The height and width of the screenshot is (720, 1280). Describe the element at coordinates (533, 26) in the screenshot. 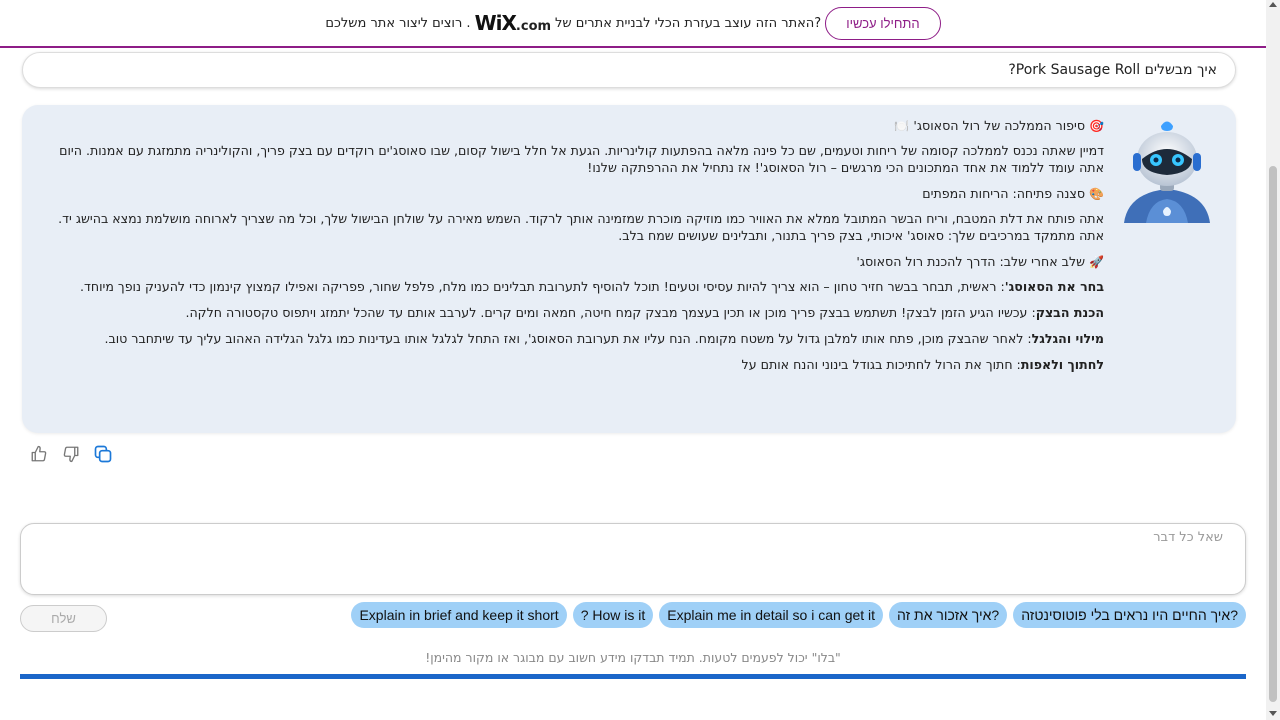

I see `wix-logo-dotcom: .com` at that location.